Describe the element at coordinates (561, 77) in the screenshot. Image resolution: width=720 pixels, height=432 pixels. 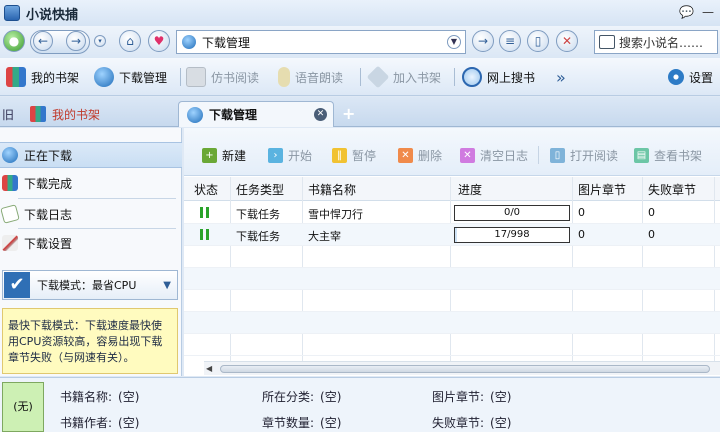
I see `toolbar-more-icon: »` at that location.